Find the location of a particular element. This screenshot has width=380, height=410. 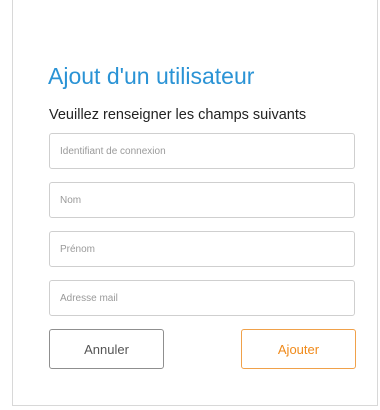

email-input is located at coordinates (202, 298).